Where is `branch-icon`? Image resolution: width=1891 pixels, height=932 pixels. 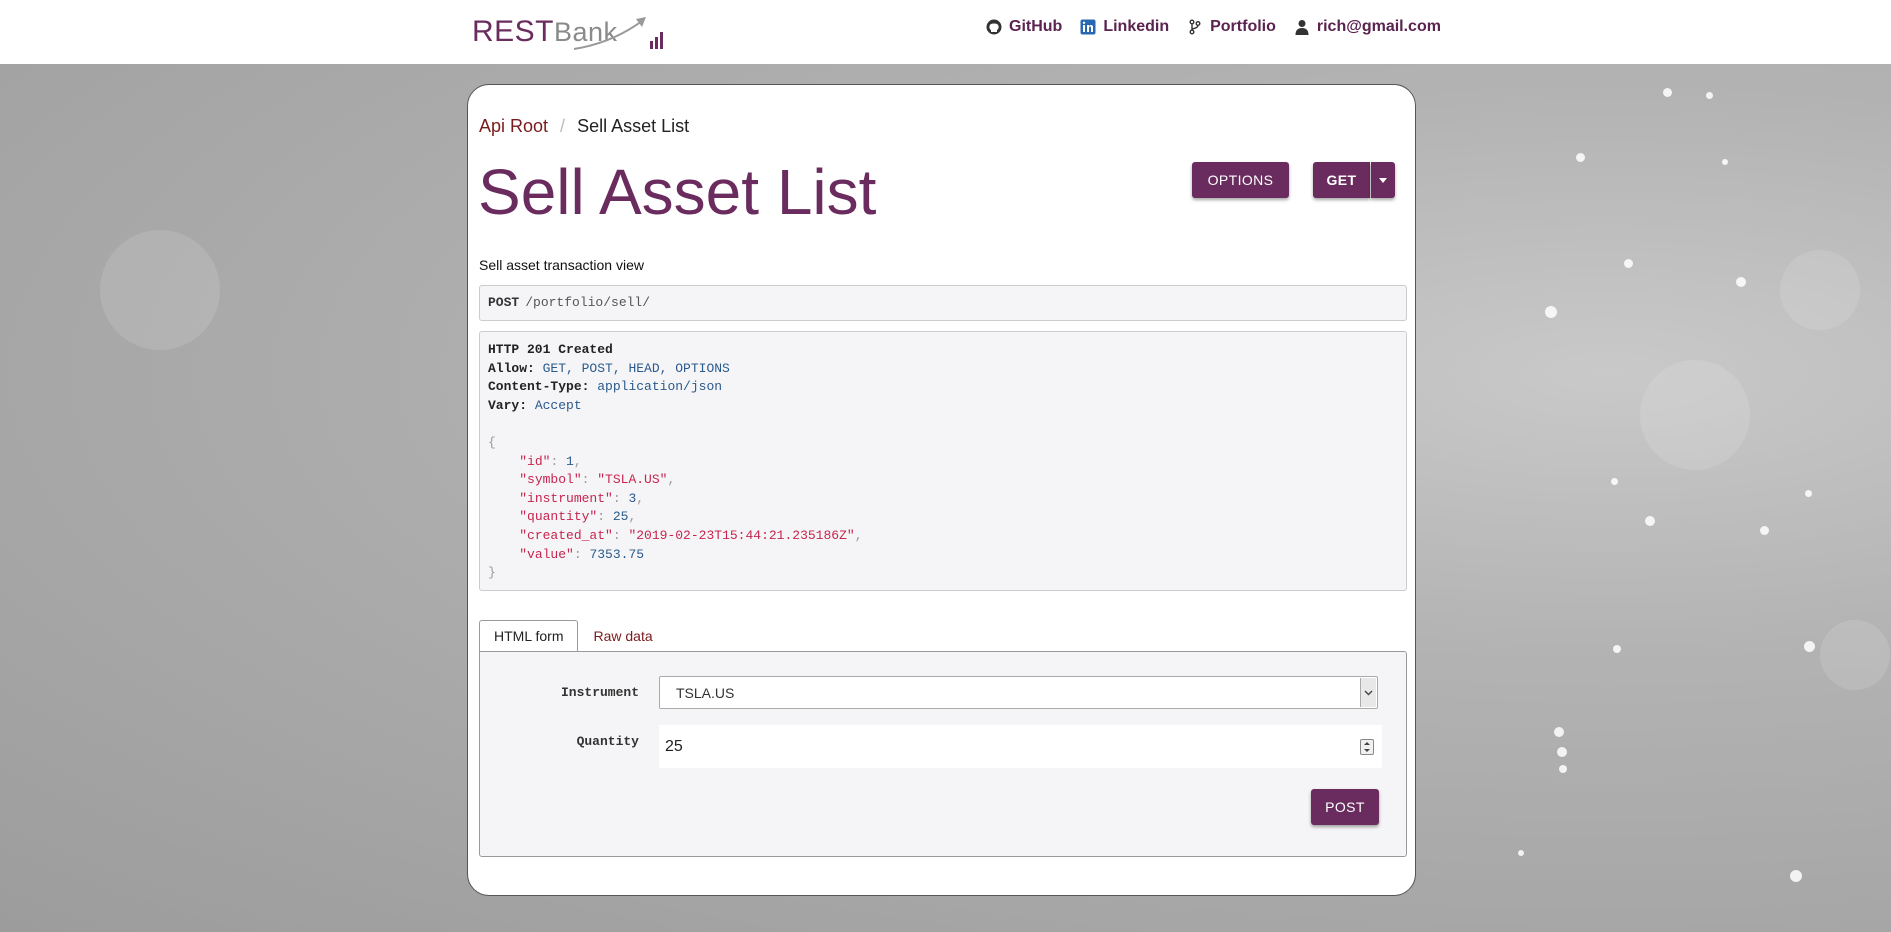 branch-icon is located at coordinates (1195, 27).